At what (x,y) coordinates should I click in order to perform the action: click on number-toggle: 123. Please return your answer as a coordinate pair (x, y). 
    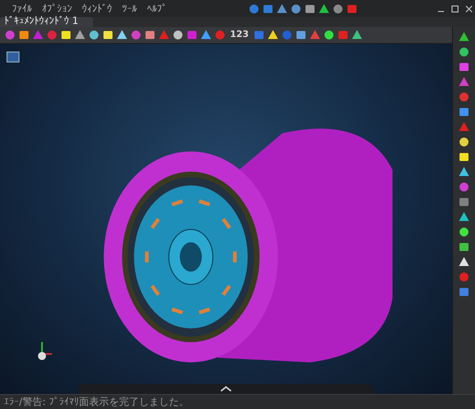
    Looking at the image, I should click on (239, 35).